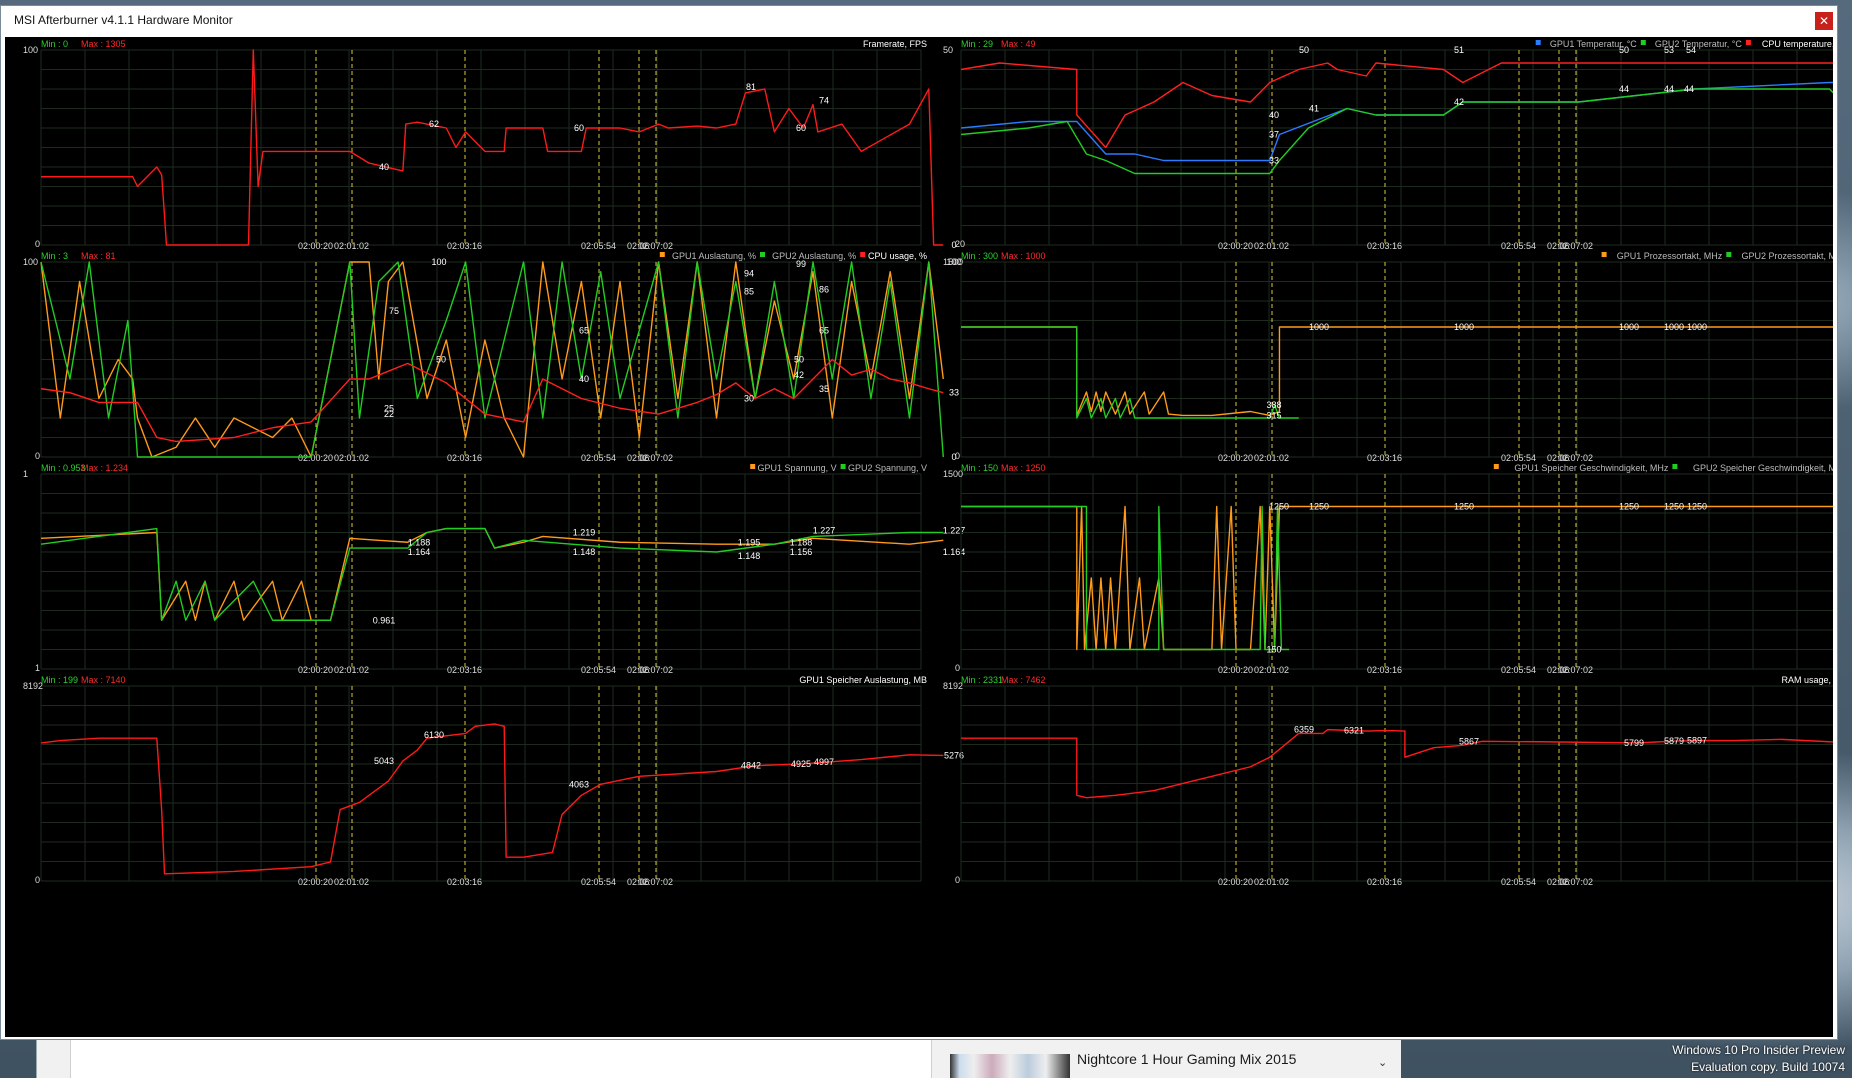 This screenshot has width=1852, height=1078. Describe the element at coordinates (584, 533) in the screenshot. I see `value-label: 1.219` at that location.